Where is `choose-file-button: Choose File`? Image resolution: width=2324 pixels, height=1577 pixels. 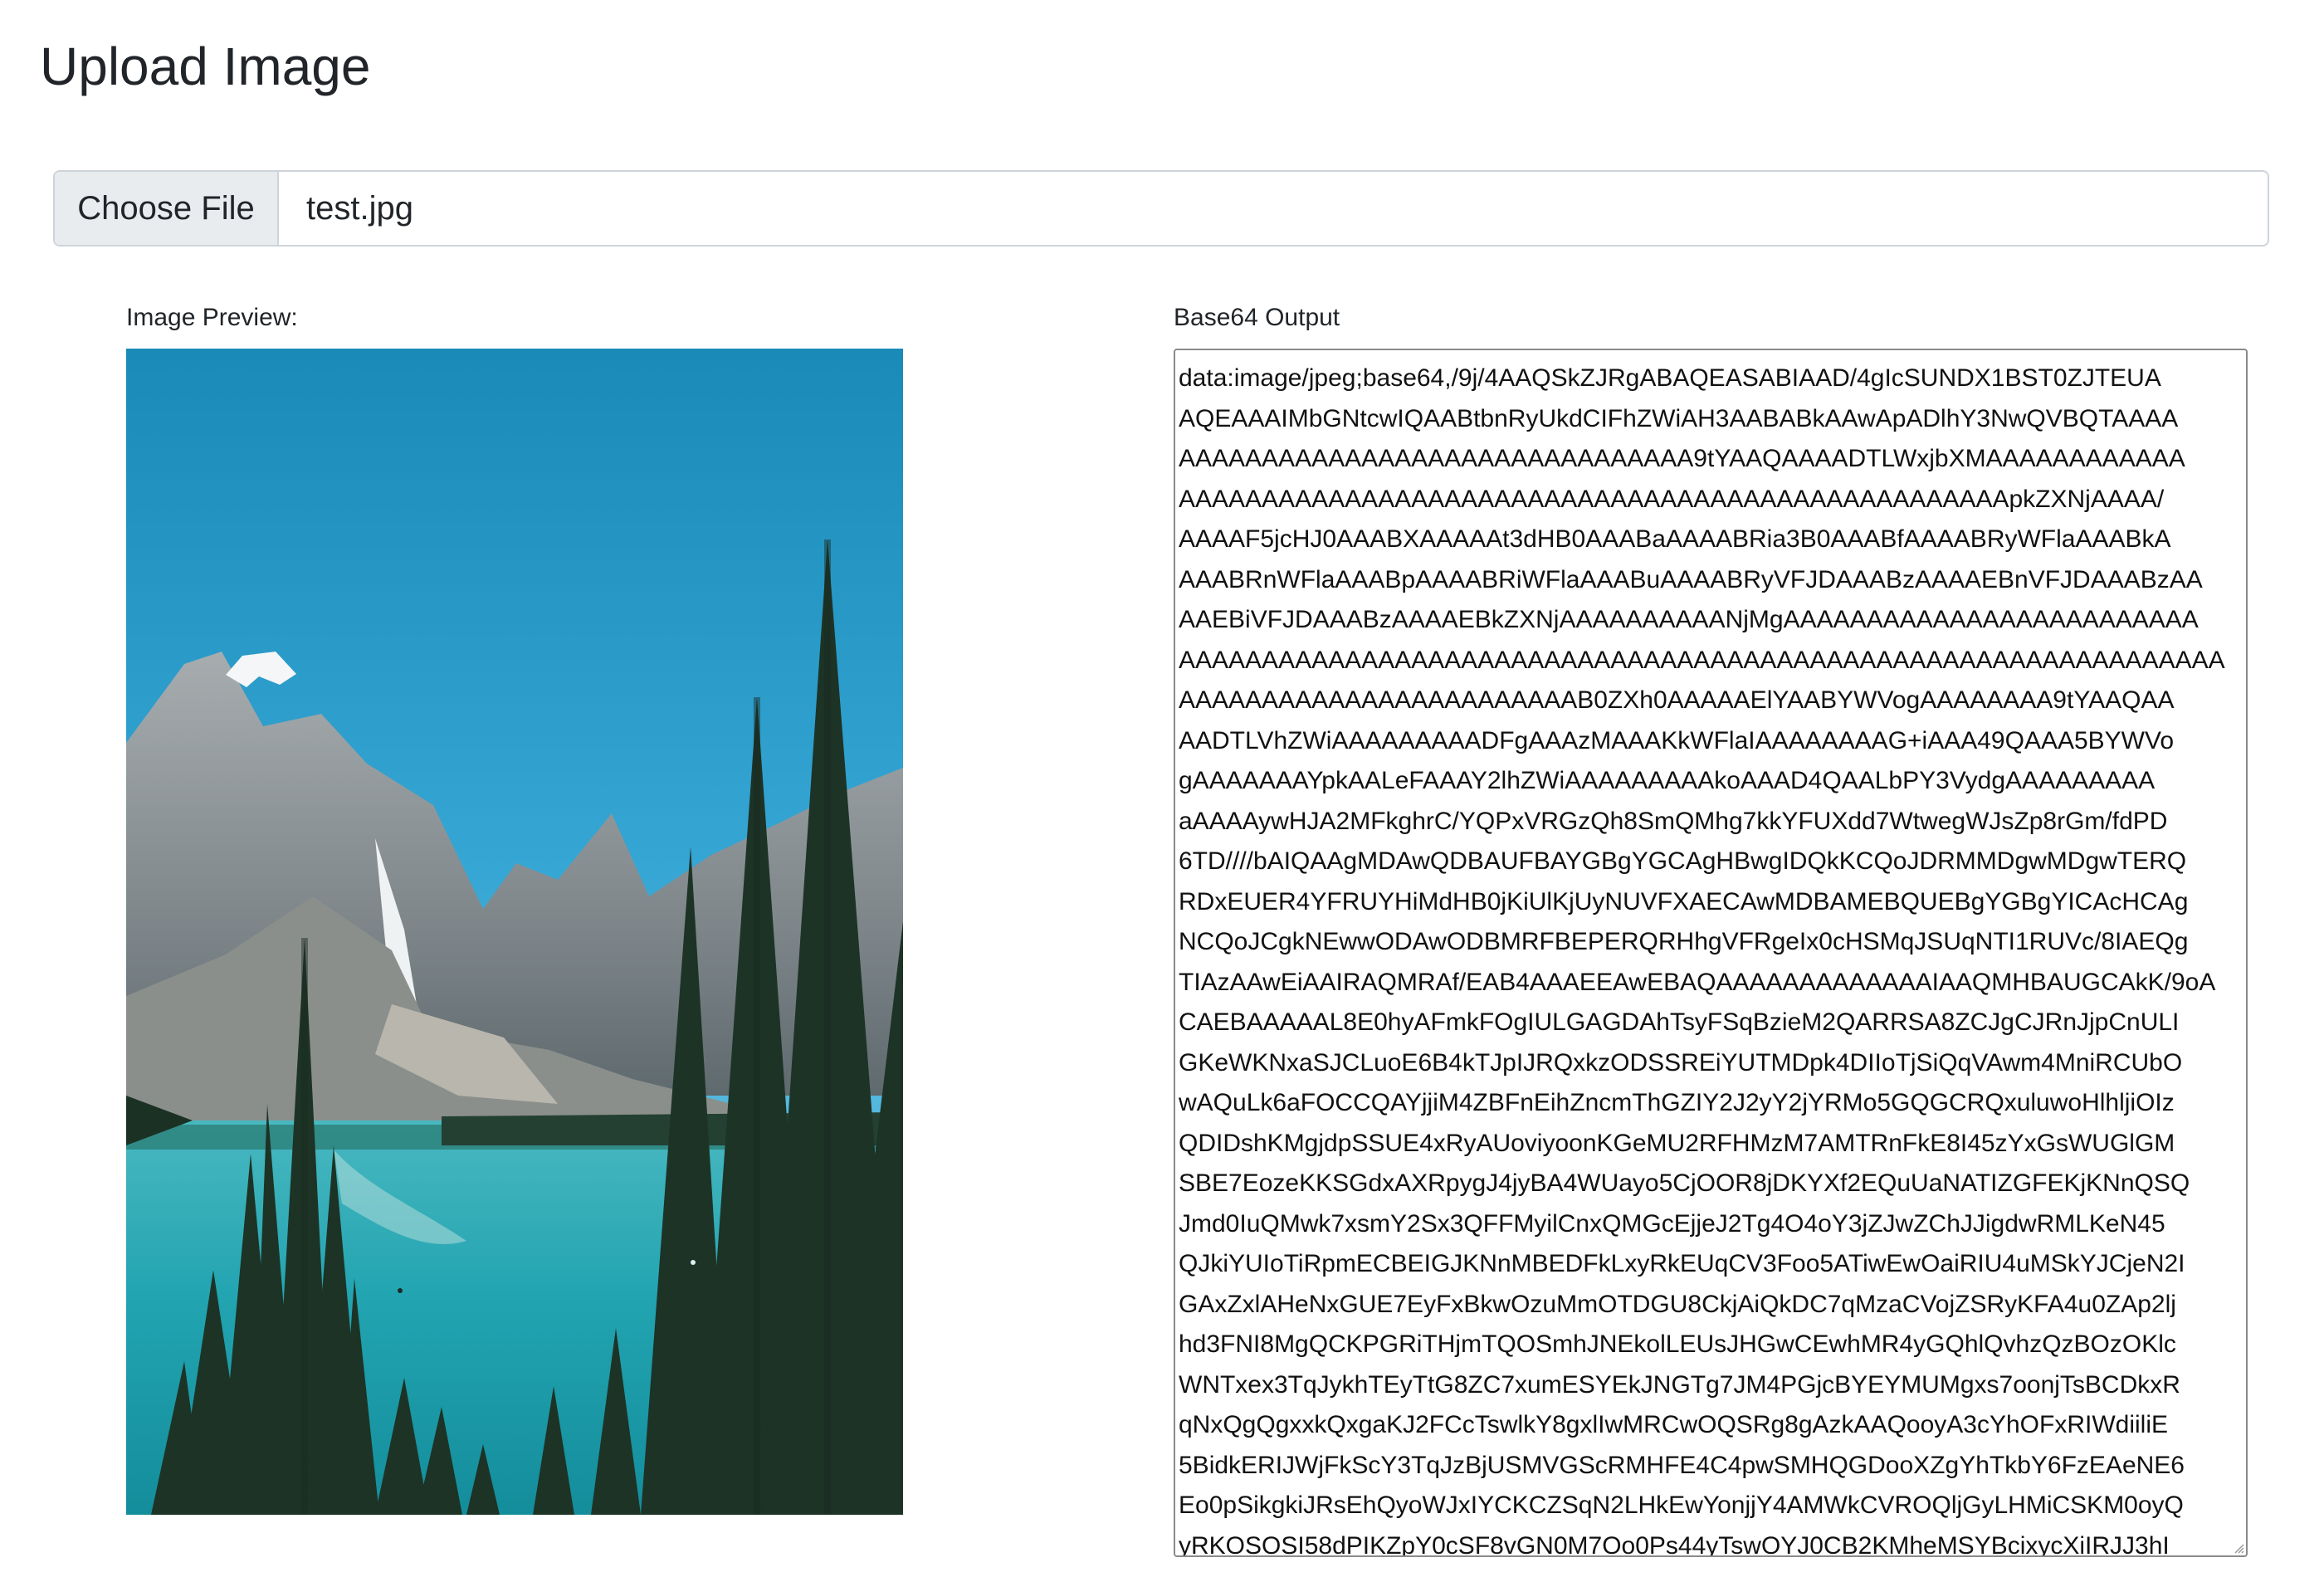
choose-file-button: Choose File is located at coordinates (167, 208).